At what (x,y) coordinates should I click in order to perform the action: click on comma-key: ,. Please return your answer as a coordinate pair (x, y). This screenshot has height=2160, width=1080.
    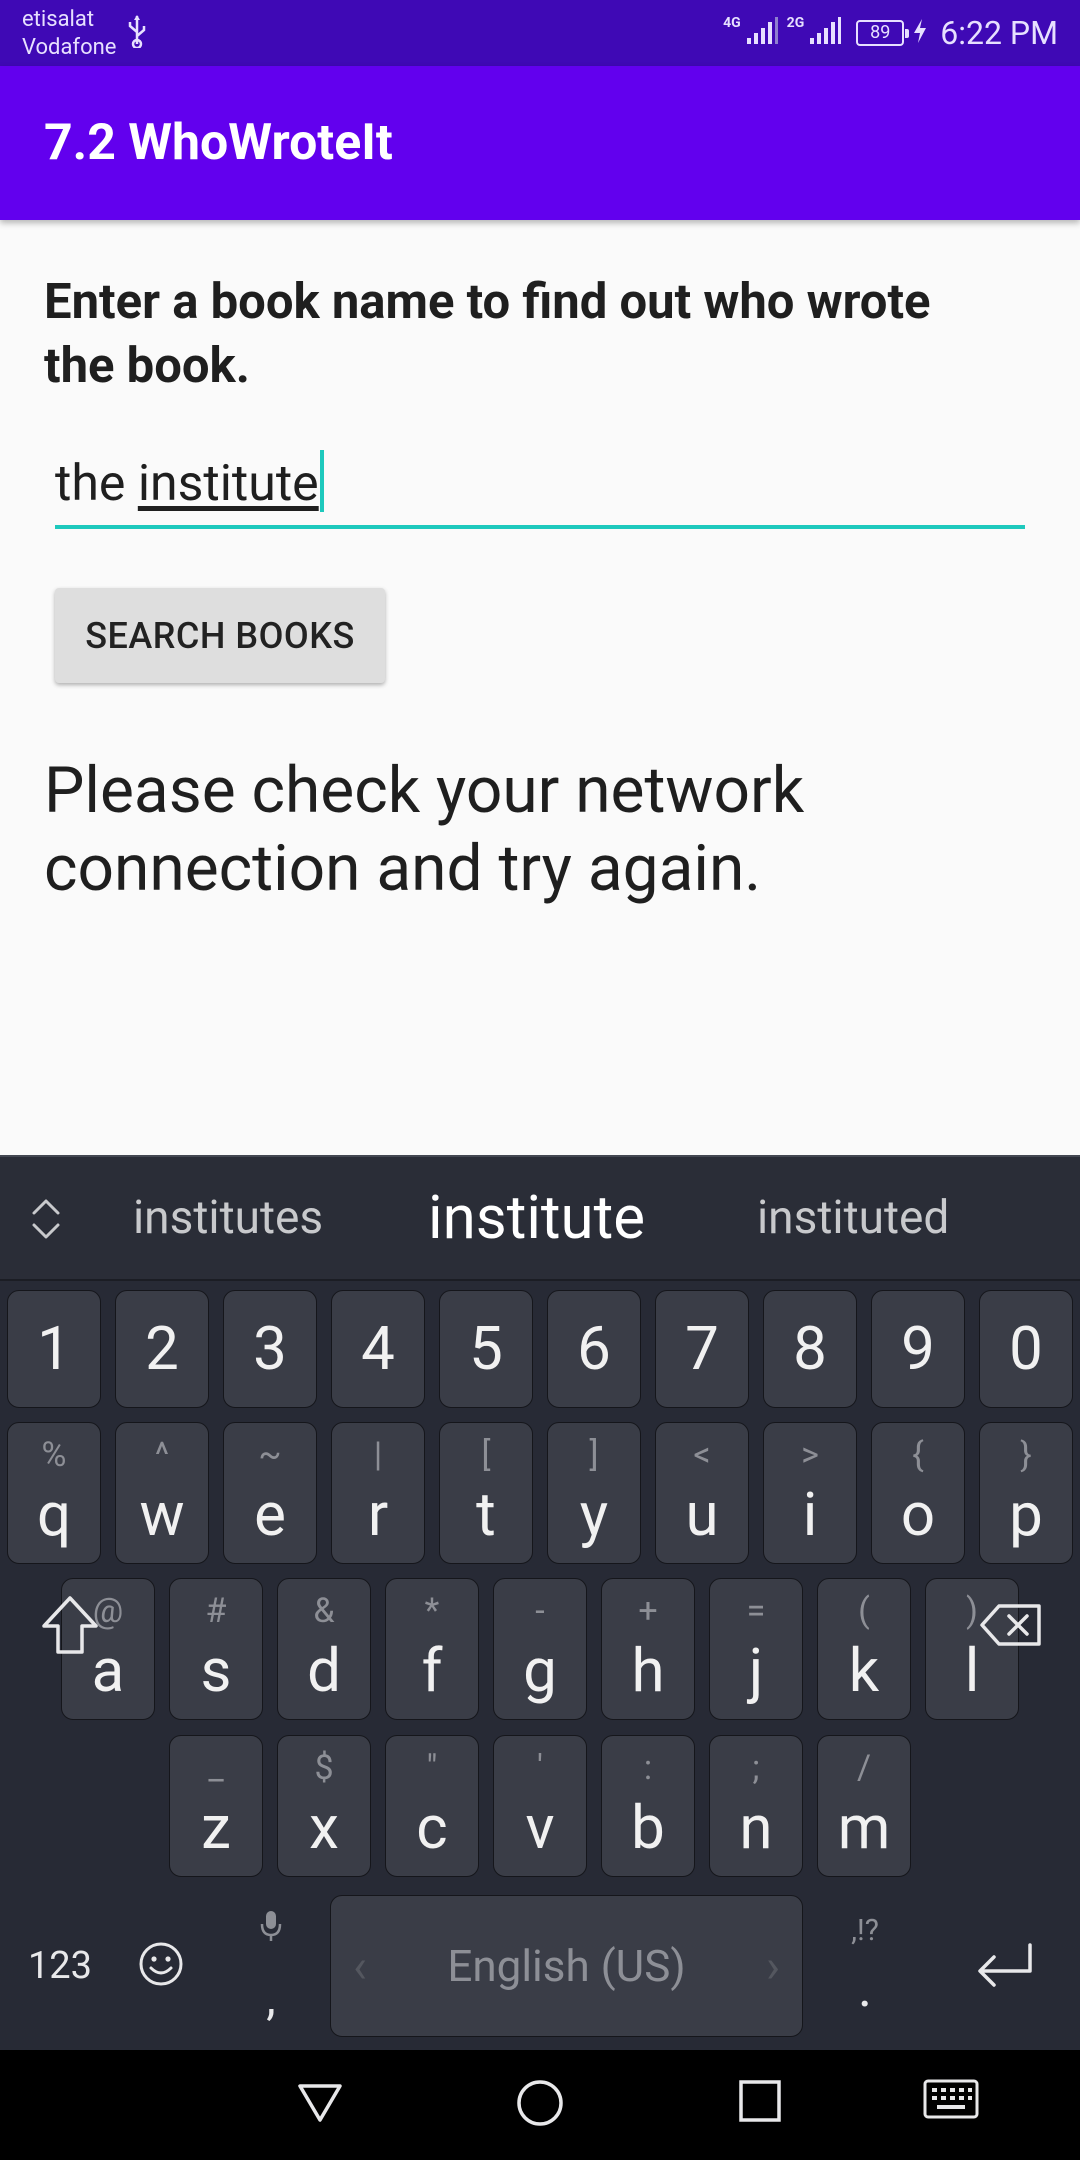
    Looking at the image, I should click on (271, 1966).